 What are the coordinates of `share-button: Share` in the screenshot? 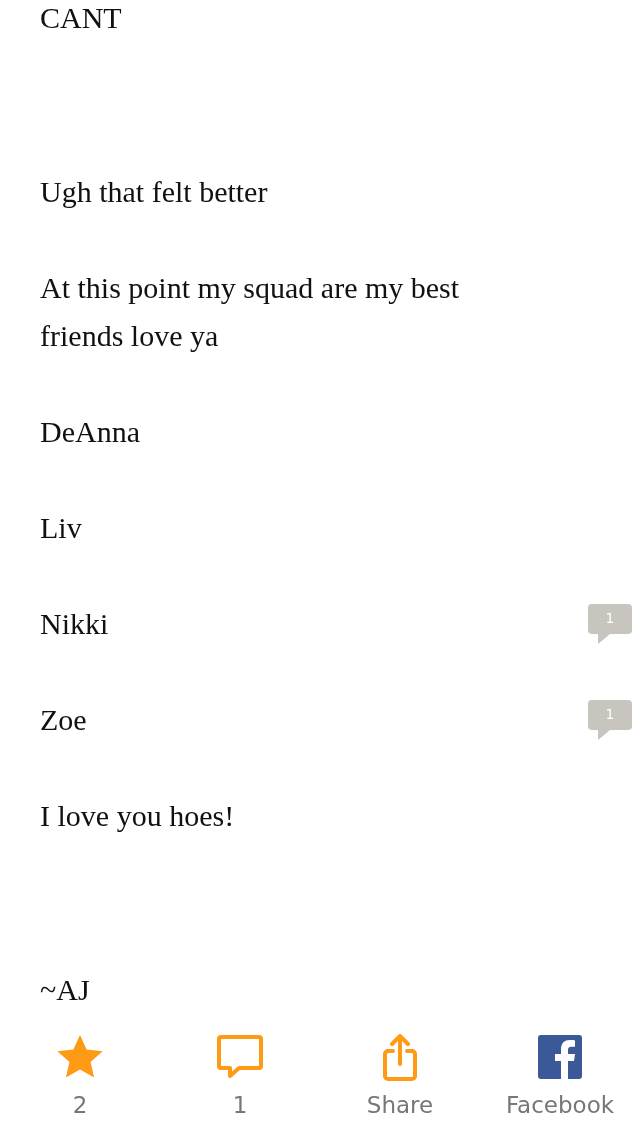 It's located at (400, 1083).